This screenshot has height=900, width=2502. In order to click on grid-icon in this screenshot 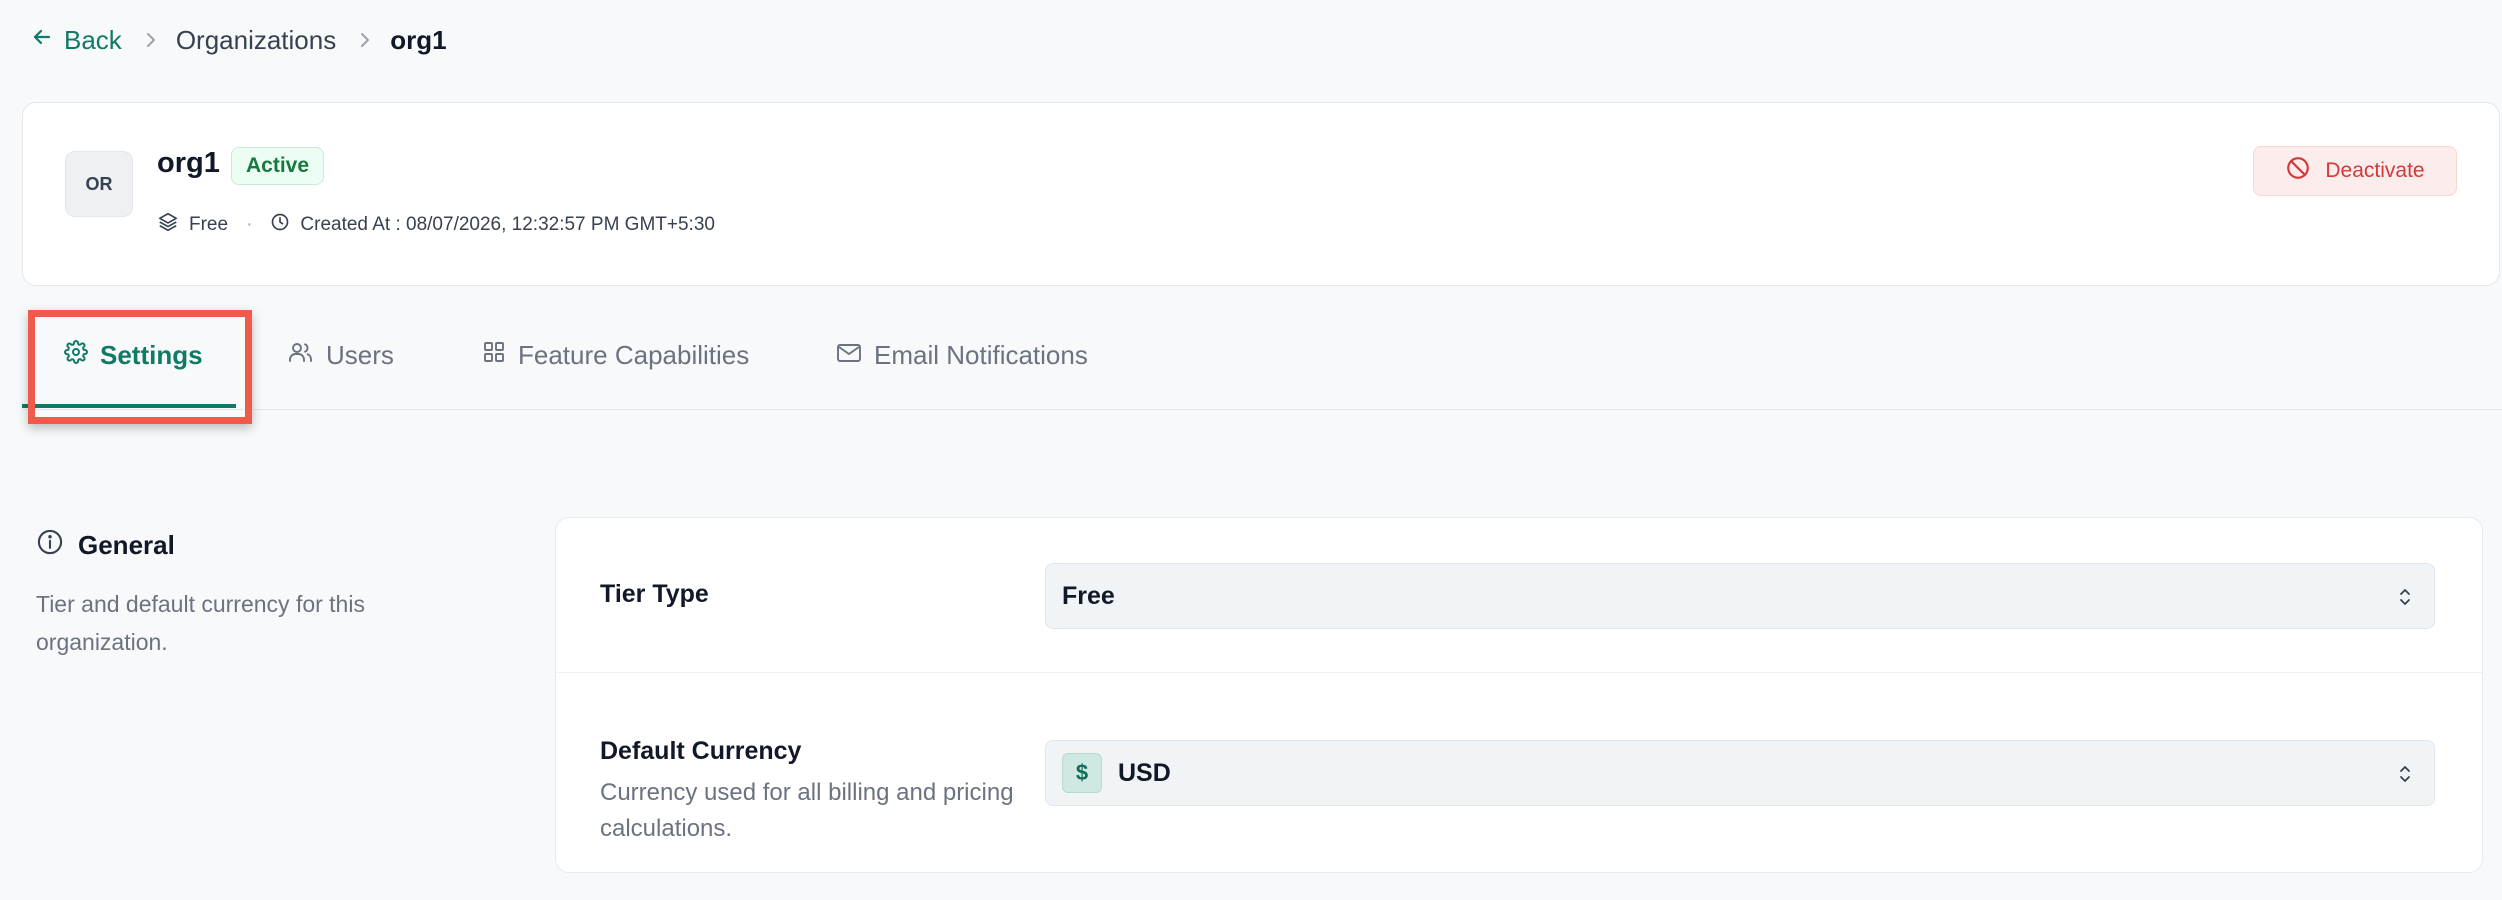, I will do `click(494, 355)`.